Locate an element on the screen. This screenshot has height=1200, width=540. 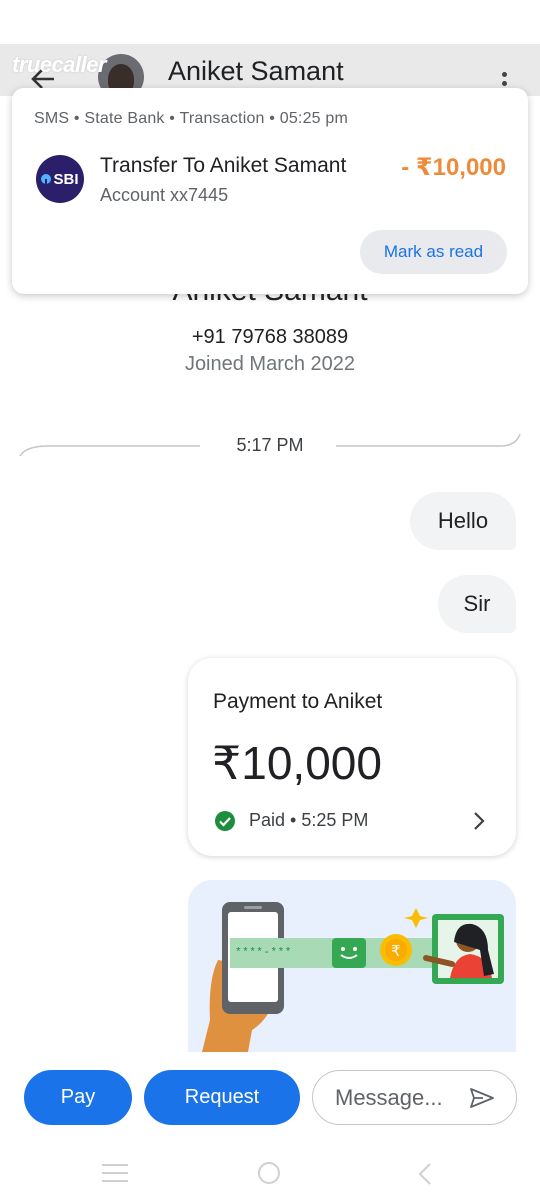
payment-illustration: ₹ is located at coordinates (353, 977).